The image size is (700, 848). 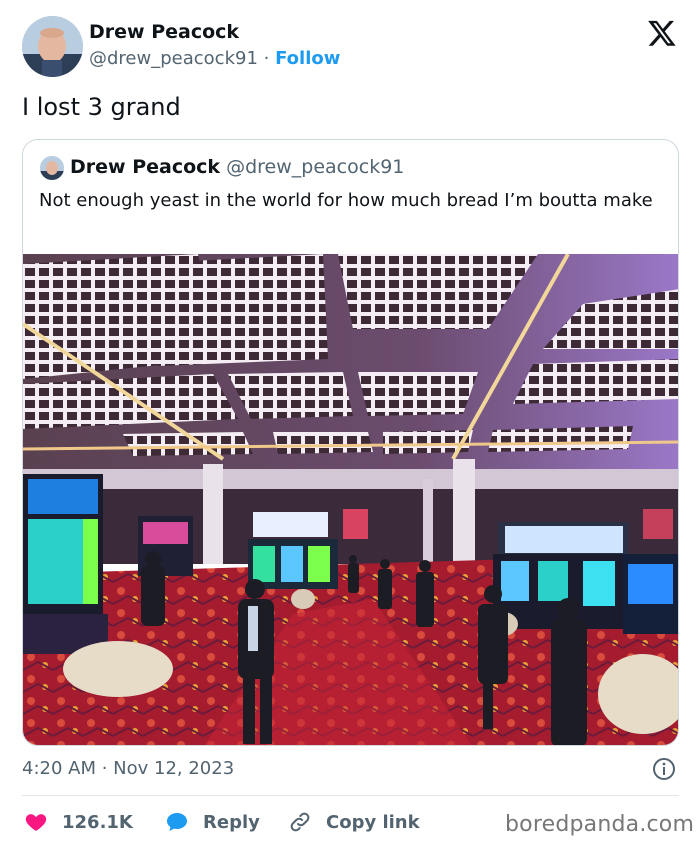 I want to click on quoted-author-name: Drew Peacock, so click(x=145, y=167).